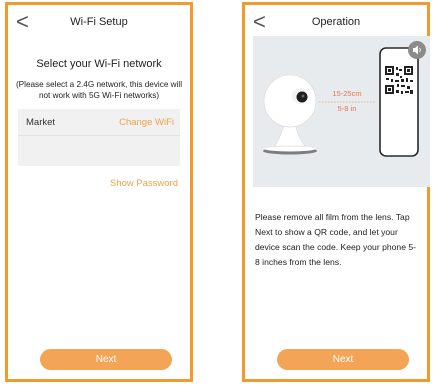  I want to click on page-title: Operation, so click(336, 22).